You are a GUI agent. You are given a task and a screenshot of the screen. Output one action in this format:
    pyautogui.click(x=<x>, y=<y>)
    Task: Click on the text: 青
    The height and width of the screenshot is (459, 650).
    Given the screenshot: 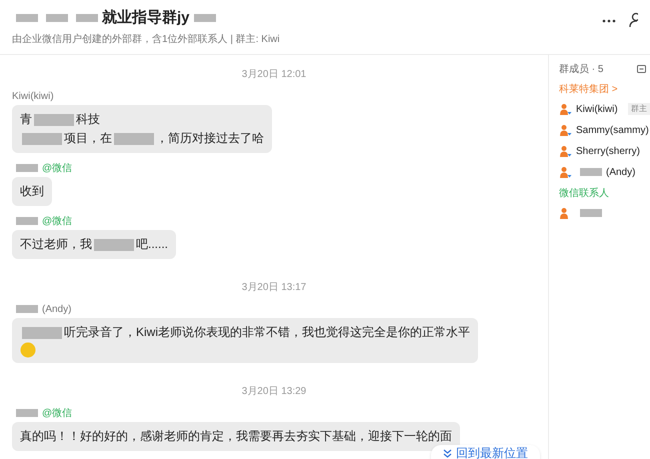 What is the action you would take?
    pyautogui.click(x=26, y=119)
    